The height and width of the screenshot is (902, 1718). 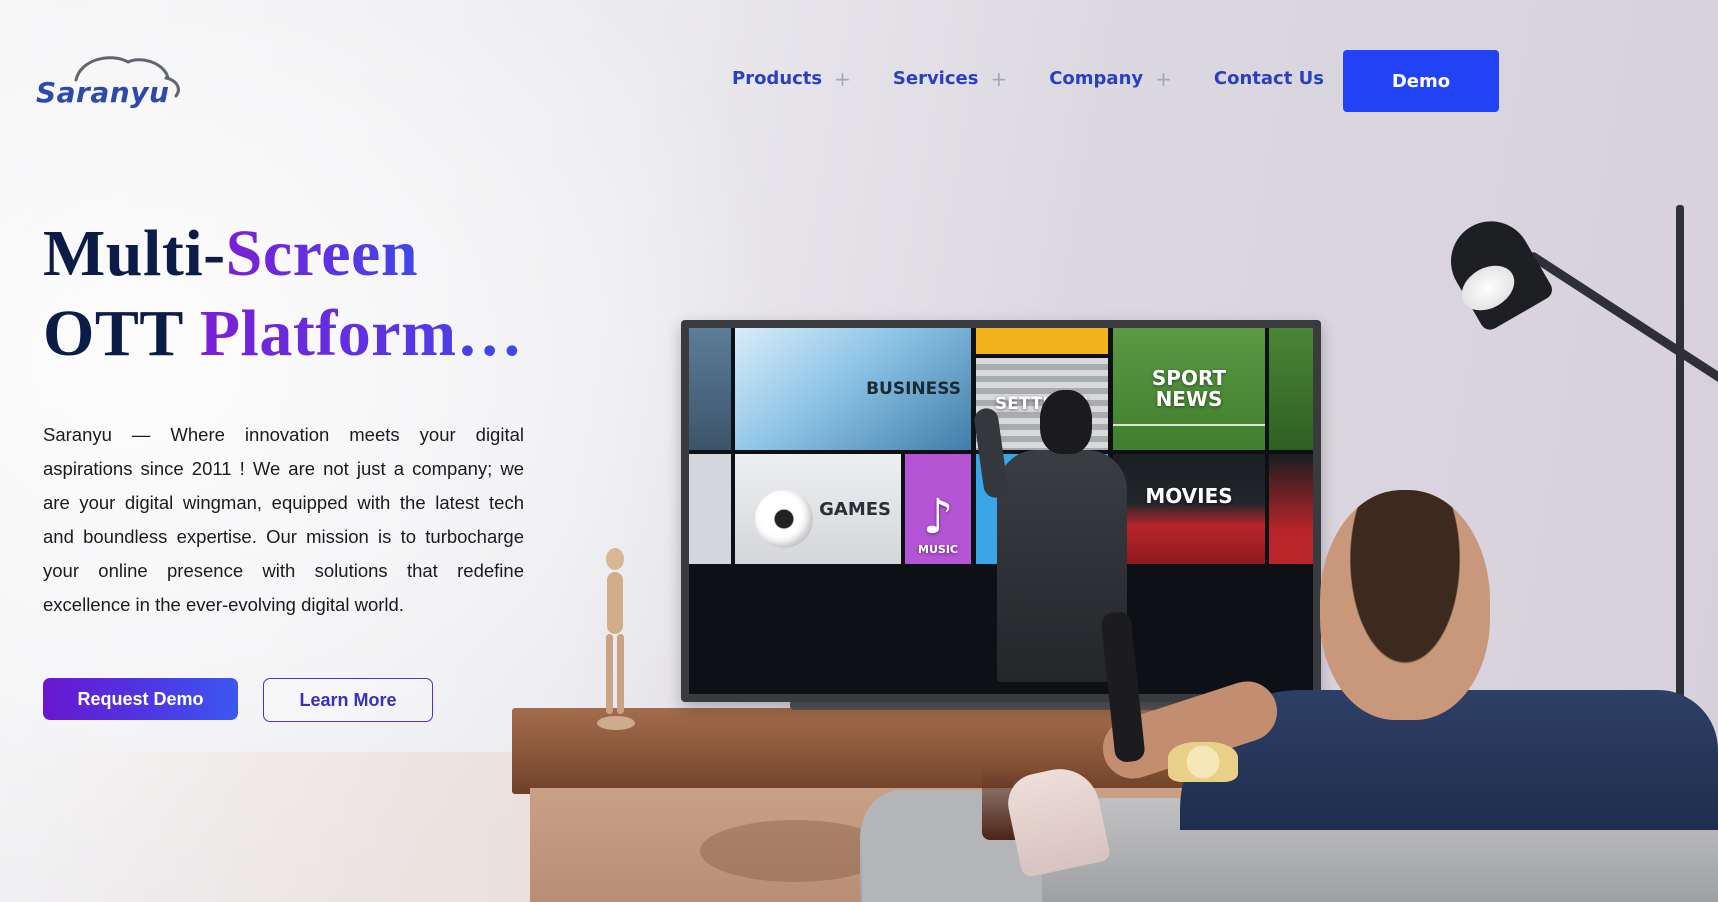 What do you see at coordinates (1189, 425) in the screenshot?
I see `pitch-line` at bounding box center [1189, 425].